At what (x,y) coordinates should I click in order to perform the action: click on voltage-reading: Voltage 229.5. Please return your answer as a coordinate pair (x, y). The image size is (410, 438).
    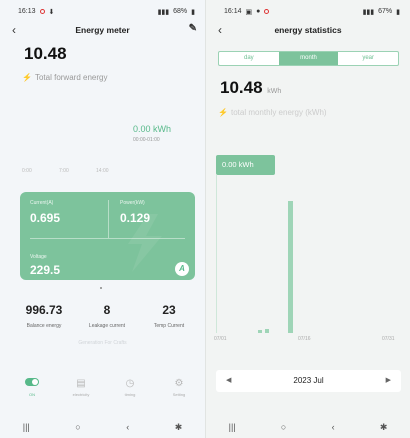
    Looking at the image, I should click on (45, 265).